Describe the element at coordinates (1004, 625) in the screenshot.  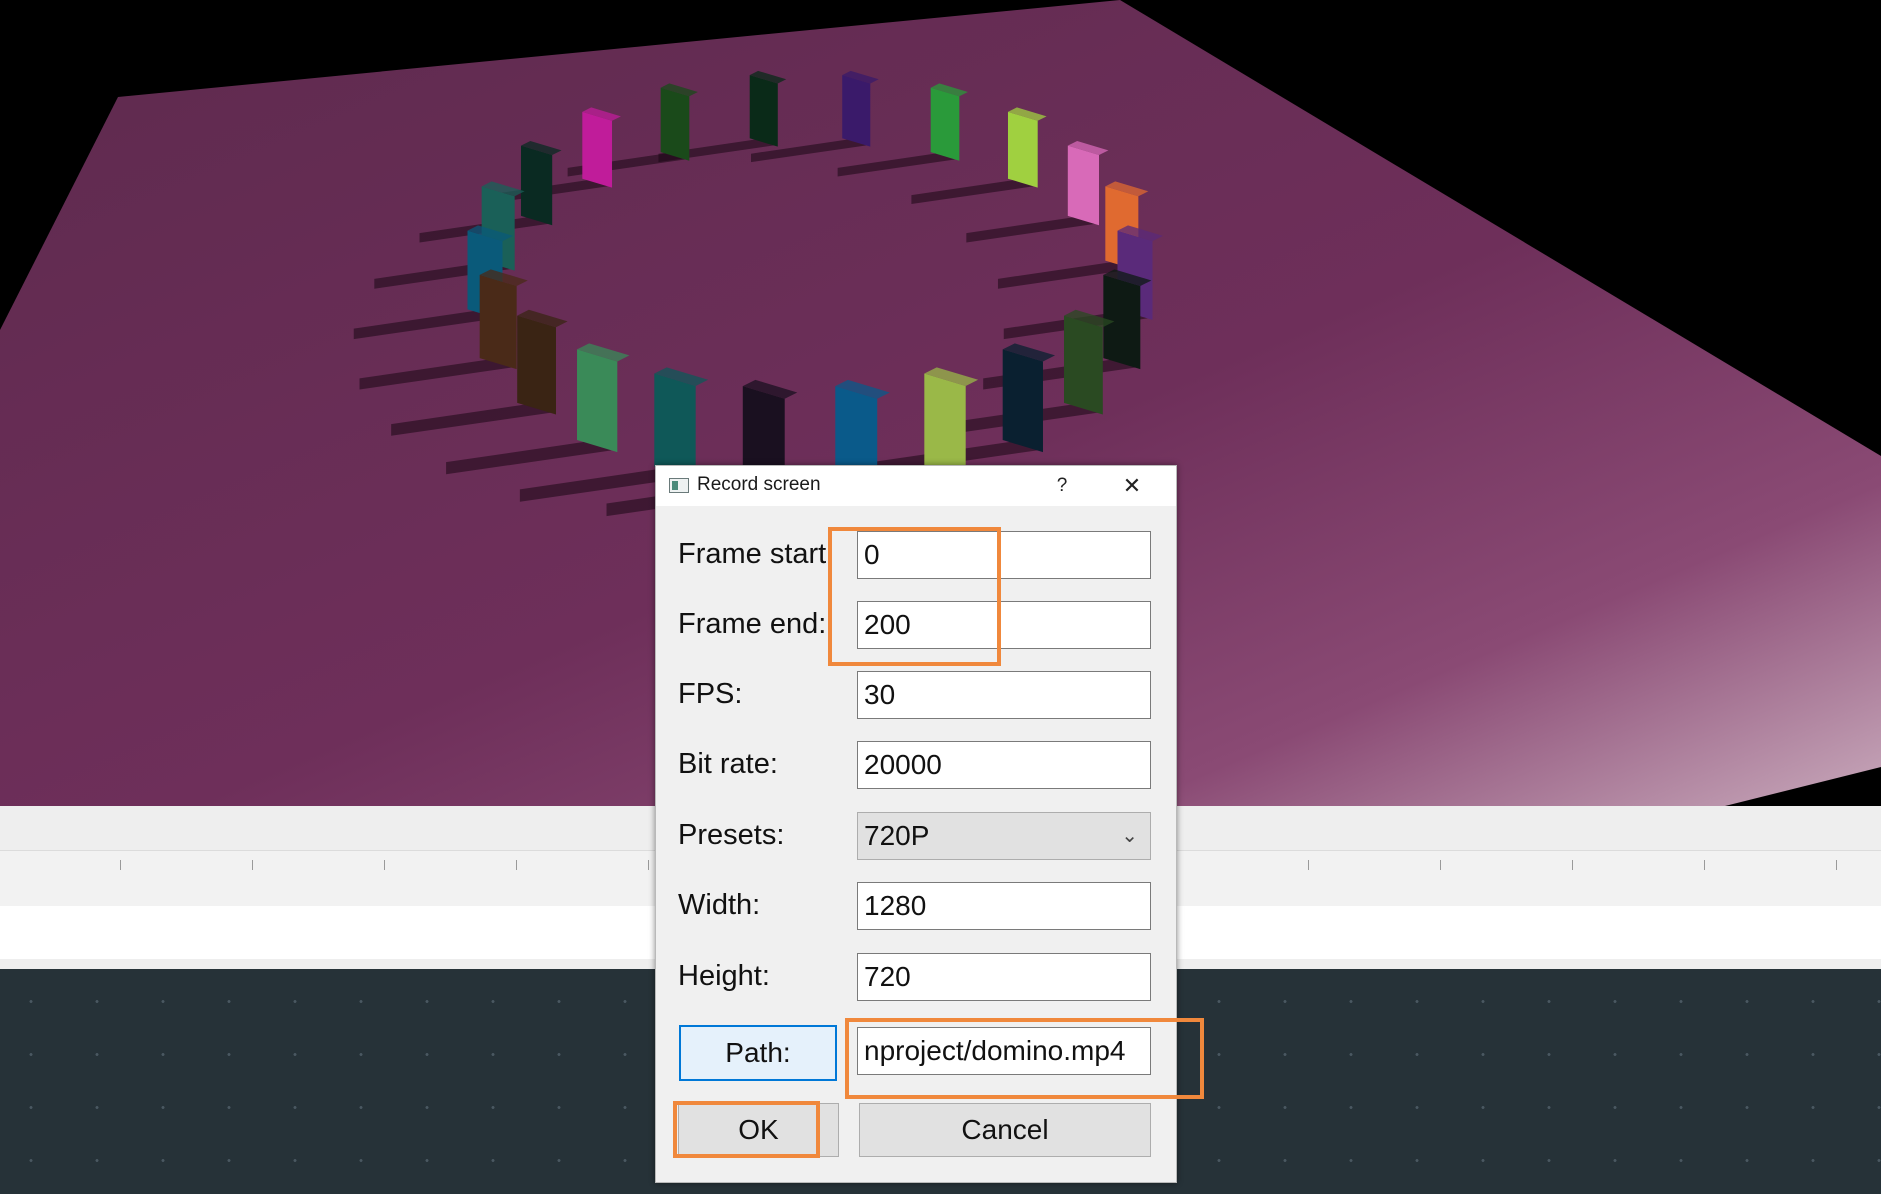
I see `frame-end-input: 200` at that location.